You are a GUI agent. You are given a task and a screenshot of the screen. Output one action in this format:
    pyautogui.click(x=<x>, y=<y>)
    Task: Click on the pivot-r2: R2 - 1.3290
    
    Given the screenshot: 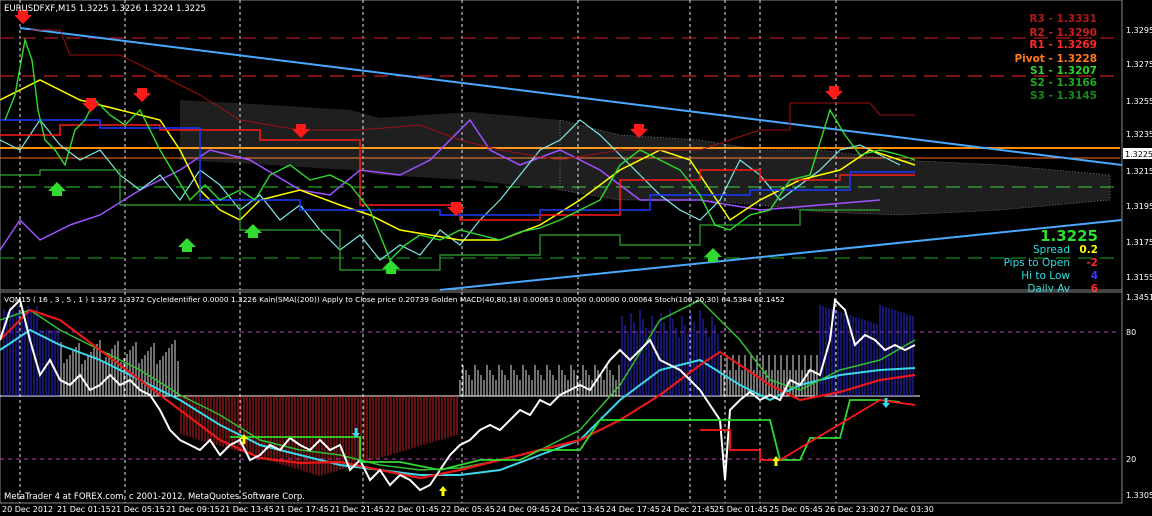 What is the action you would take?
    pyautogui.click(x=1063, y=33)
    